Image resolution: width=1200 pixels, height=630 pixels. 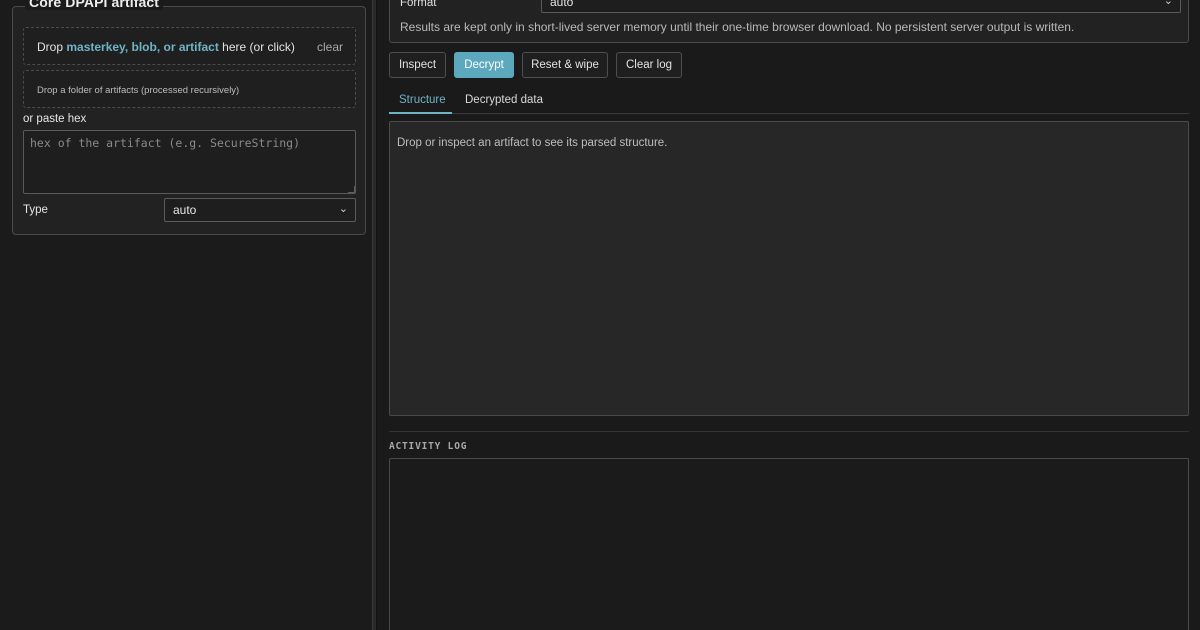 What do you see at coordinates (861, 6) in the screenshot?
I see `format-select: auto ⌄` at bounding box center [861, 6].